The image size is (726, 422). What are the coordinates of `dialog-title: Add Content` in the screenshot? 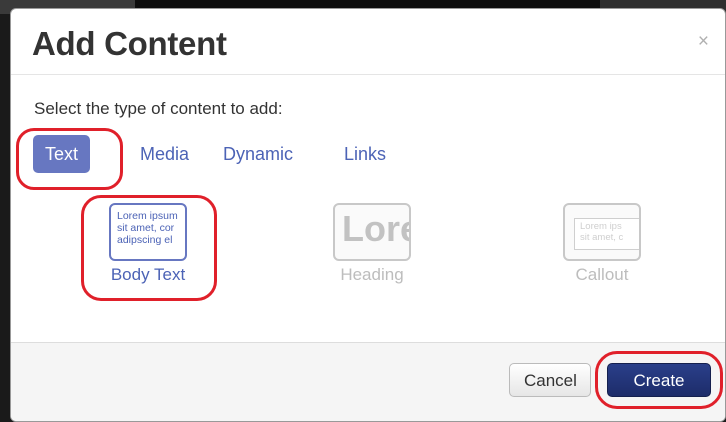 It's located at (129, 43).